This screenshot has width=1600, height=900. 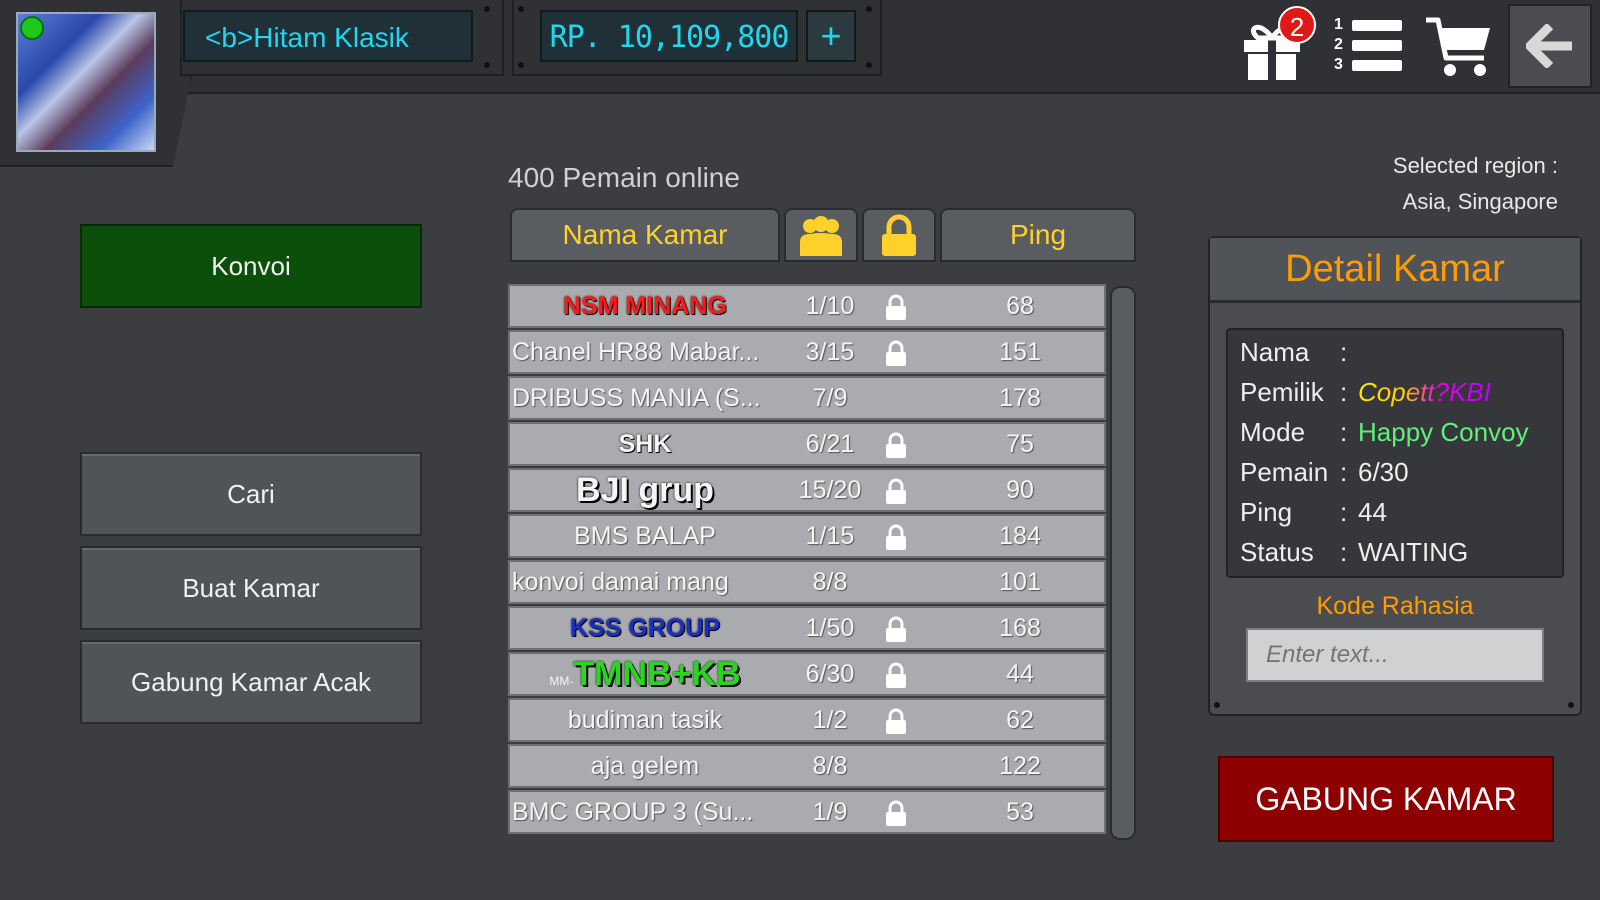 What do you see at coordinates (831, 36) in the screenshot?
I see `add-money-button: +` at bounding box center [831, 36].